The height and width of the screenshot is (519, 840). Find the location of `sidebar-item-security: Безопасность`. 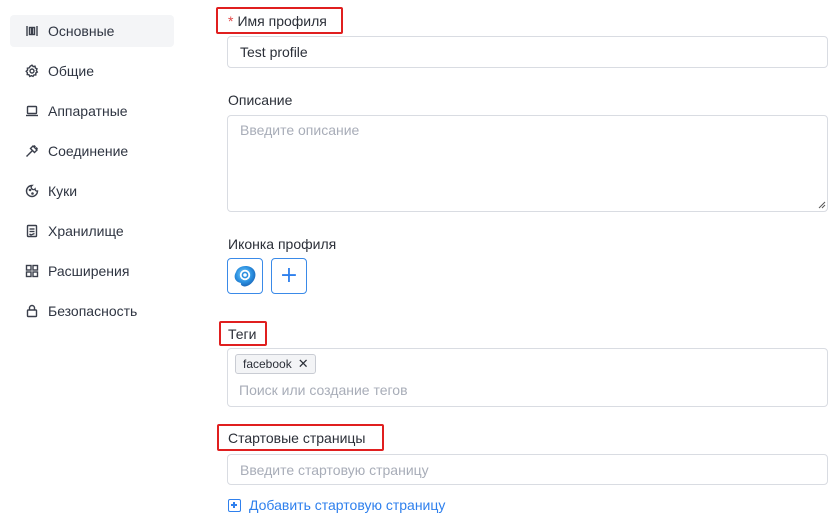

sidebar-item-security: Безопасность is located at coordinates (92, 311).